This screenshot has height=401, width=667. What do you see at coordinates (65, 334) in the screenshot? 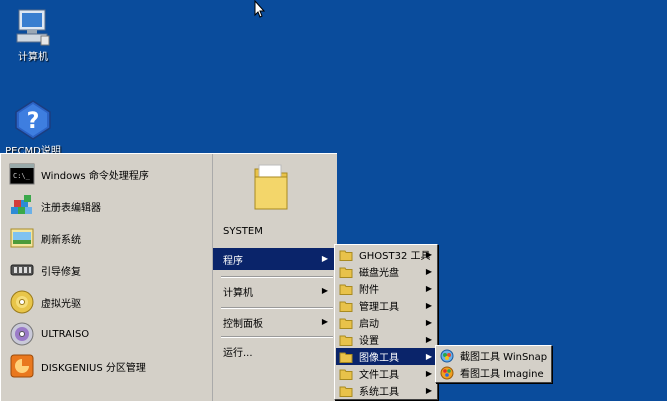
I see `start-item-label: ULTRAISO` at bounding box center [65, 334].